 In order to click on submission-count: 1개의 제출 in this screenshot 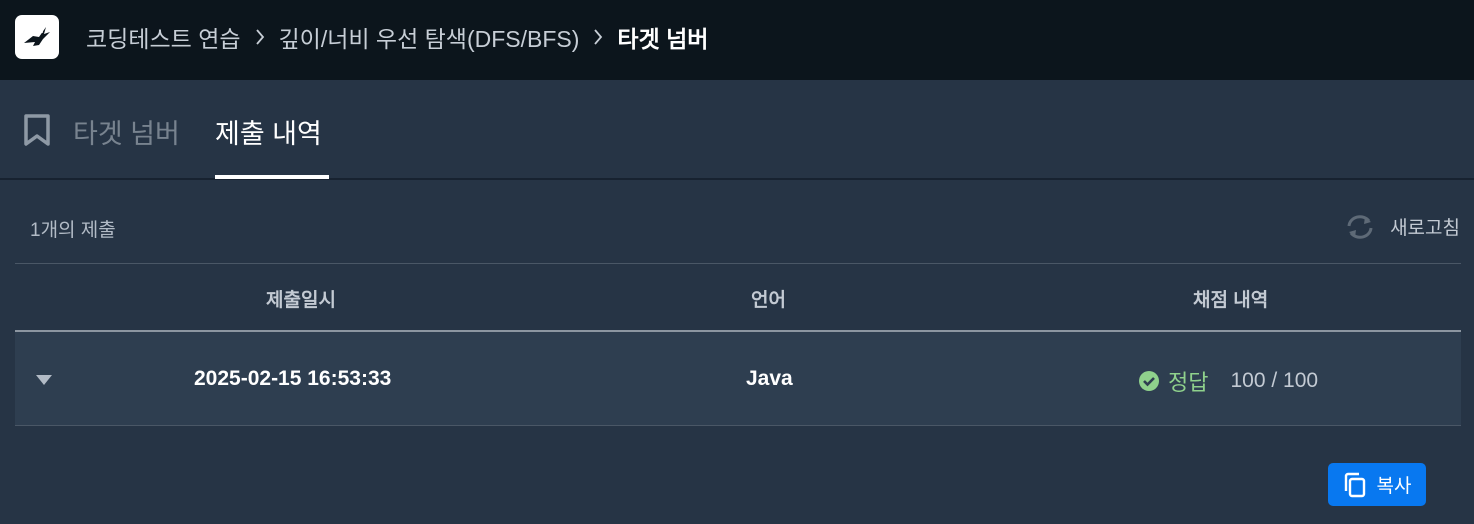, I will do `click(73, 230)`.